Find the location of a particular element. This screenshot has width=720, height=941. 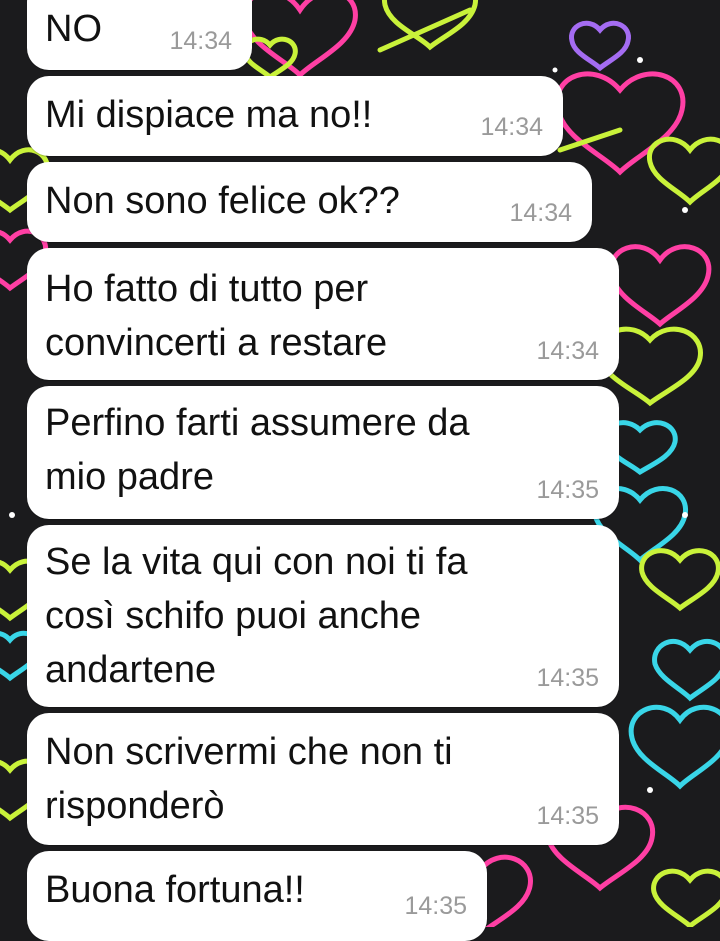

message-text: Buona fortuna!! is located at coordinates (175, 890).